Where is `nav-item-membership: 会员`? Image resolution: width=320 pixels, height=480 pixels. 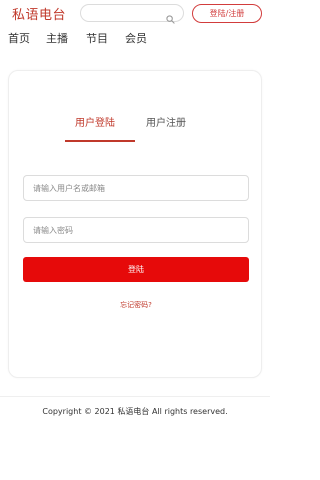
nav-item-membership: 会员 is located at coordinates (136, 39).